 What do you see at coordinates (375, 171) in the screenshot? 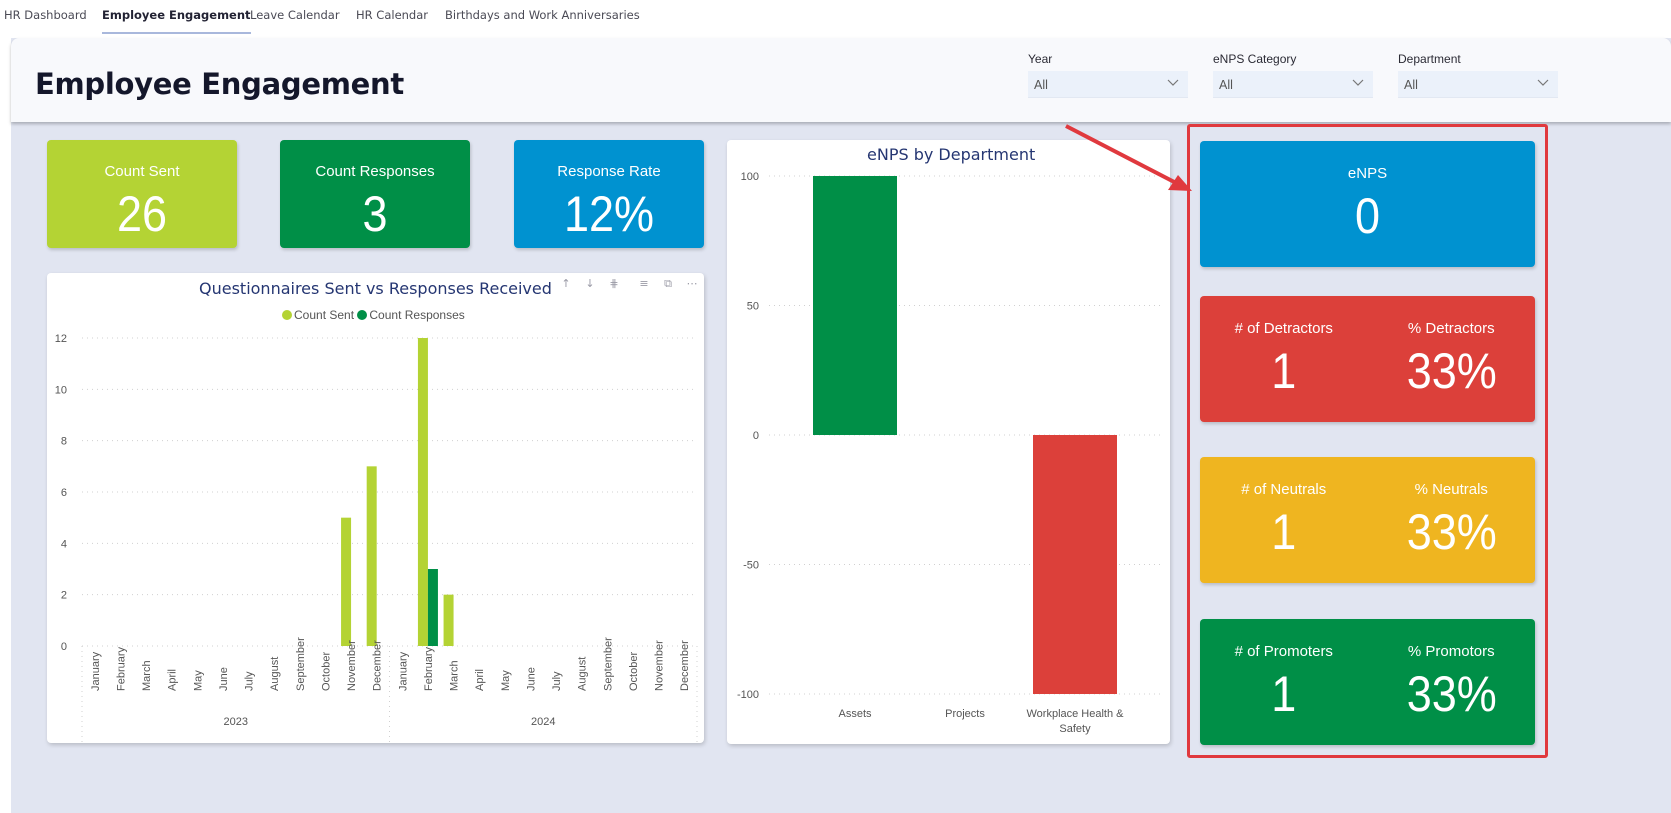
I see `kpi-label: Count Responses` at bounding box center [375, 171].